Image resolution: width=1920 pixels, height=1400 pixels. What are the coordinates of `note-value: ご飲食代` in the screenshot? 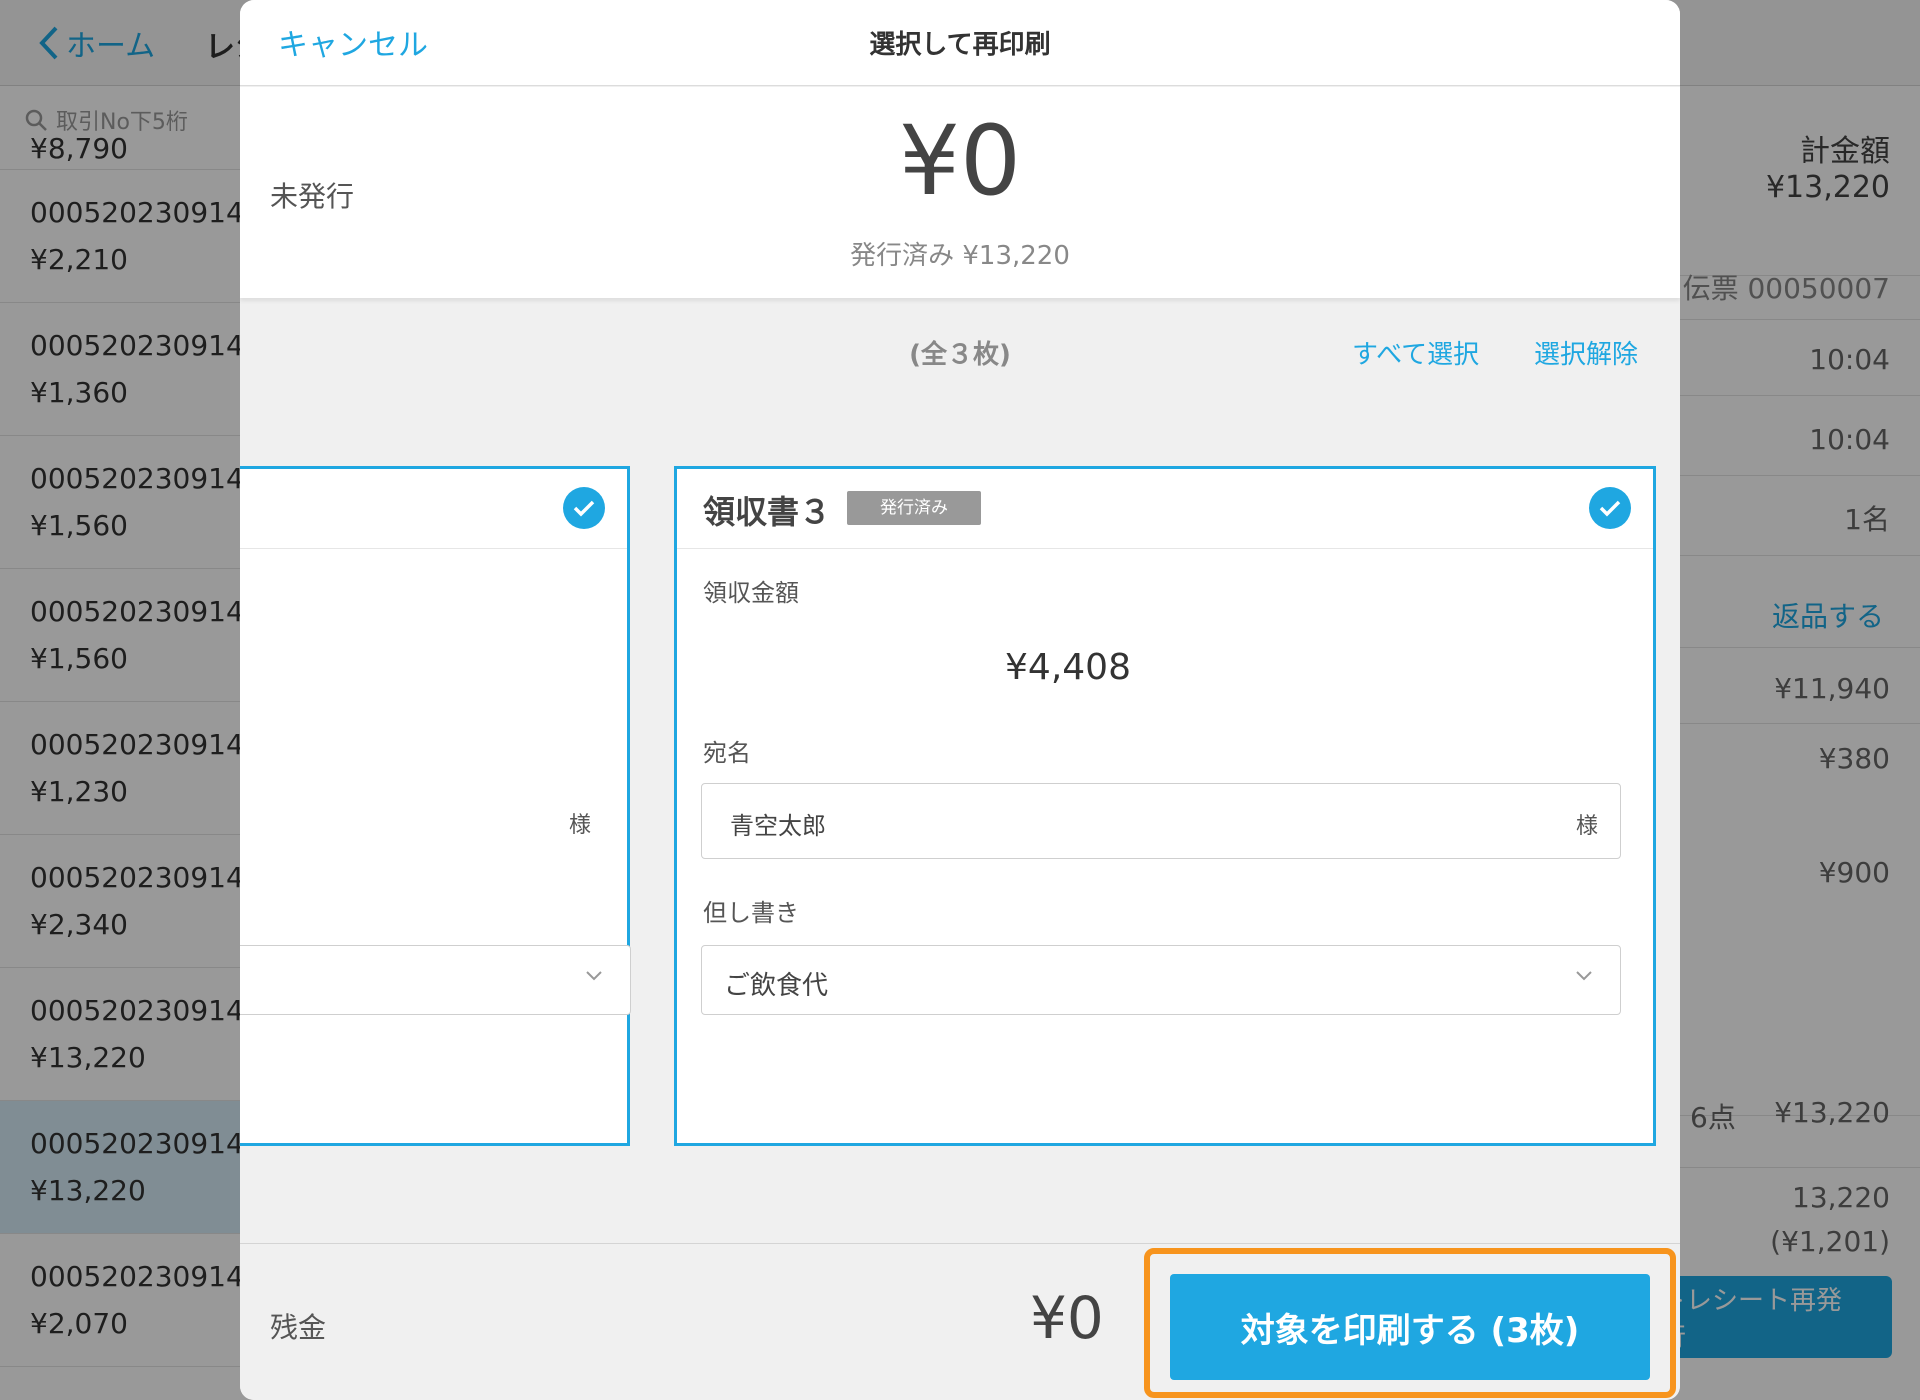 It's located at (776, 986).